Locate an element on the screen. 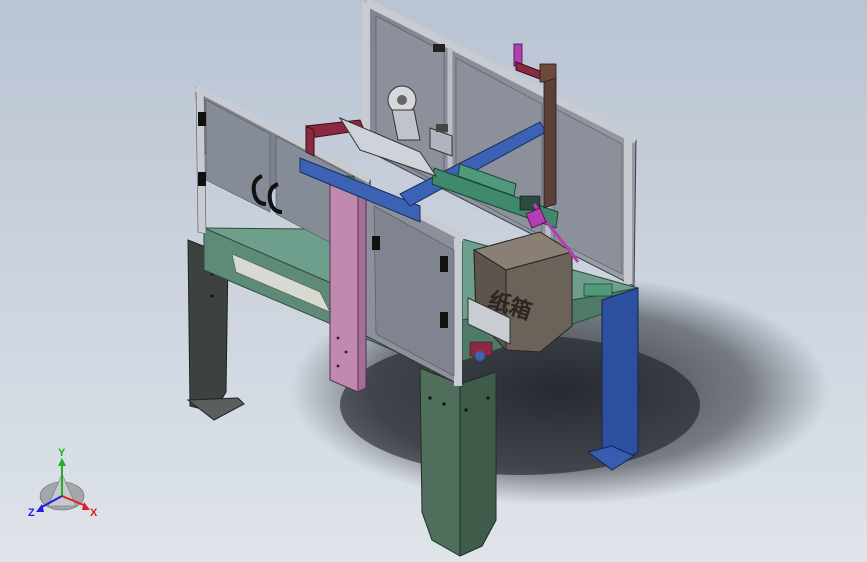  y-axis-arrow is located at coordinates (62, 462).